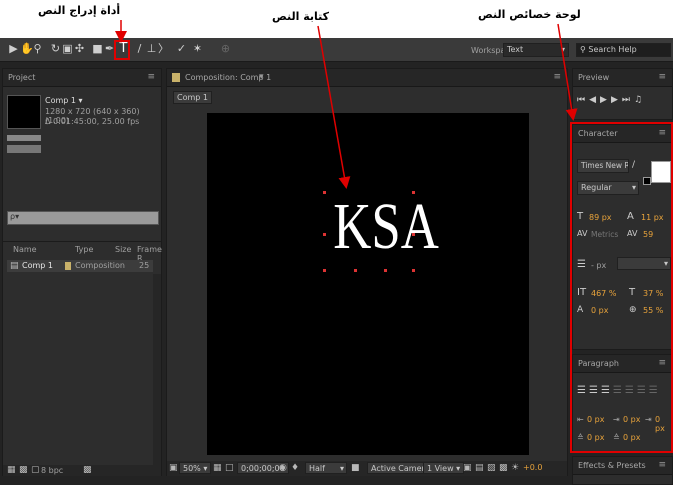 The image size is (673, 485). What do you see at coordinates (123, 249) in the screenshot?
I see `column-size: Size` at bounding box center [123, 249].